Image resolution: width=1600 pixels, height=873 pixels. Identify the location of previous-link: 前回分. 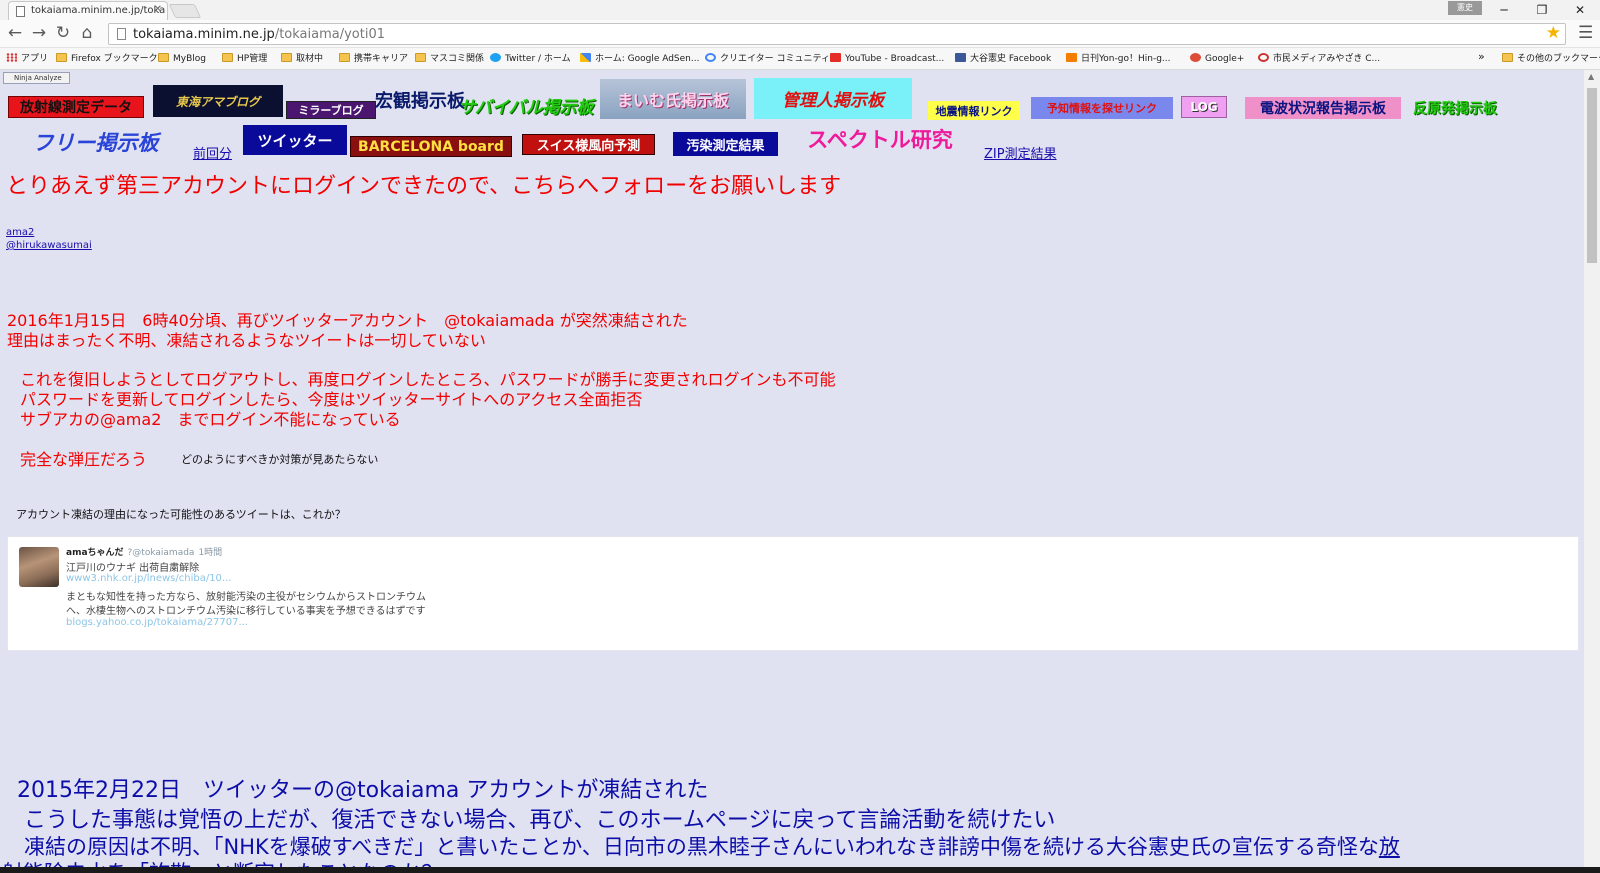
(212, 152).